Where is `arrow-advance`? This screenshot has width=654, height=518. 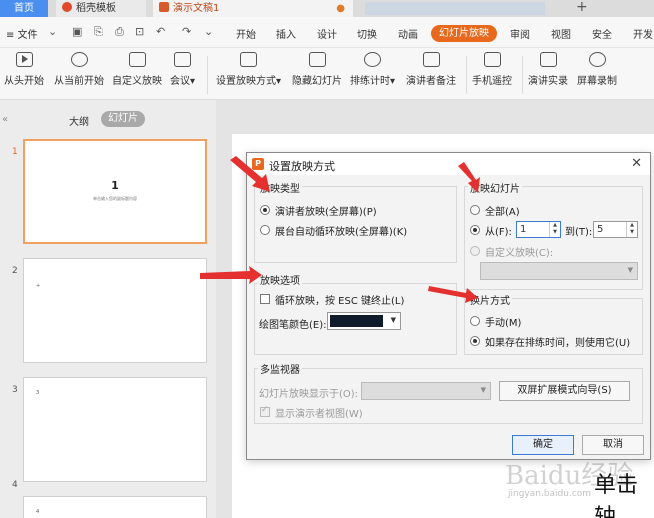 arrow-advance is located at coordinates (453, 294).